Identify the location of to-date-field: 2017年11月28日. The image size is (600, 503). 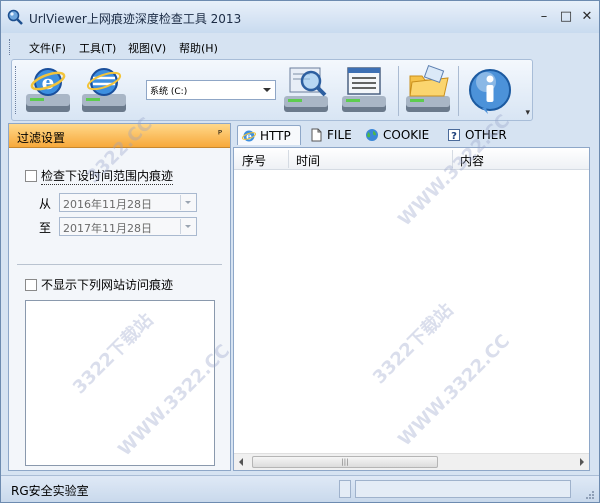
(128, 226).